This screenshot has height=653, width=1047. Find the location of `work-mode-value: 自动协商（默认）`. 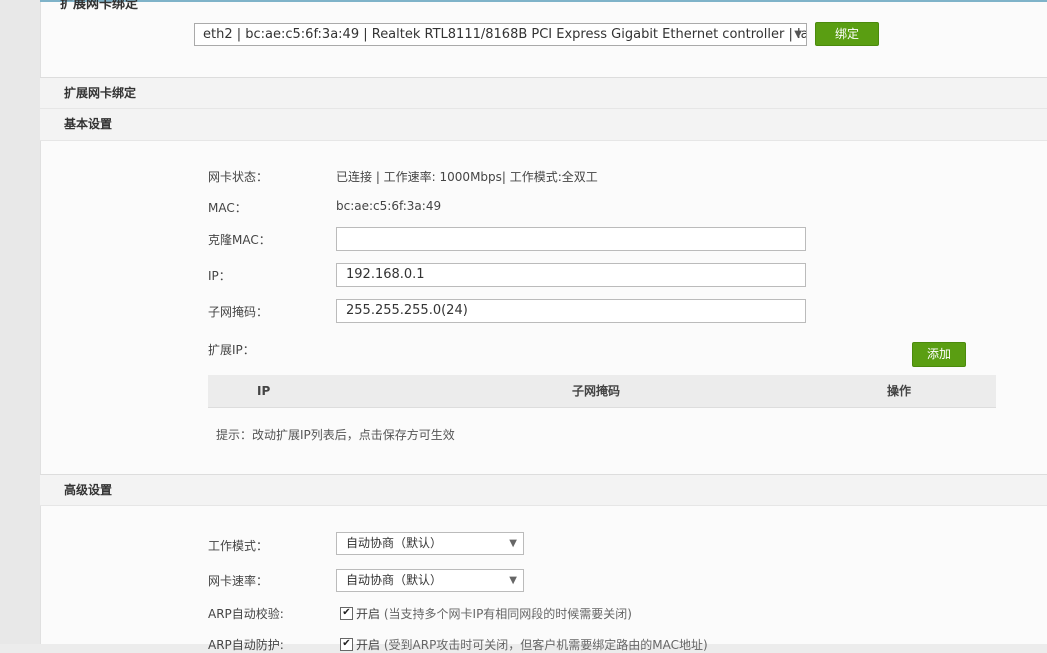

work-mode-value: 自动协商（默认） is located at coordinates (394, 543).